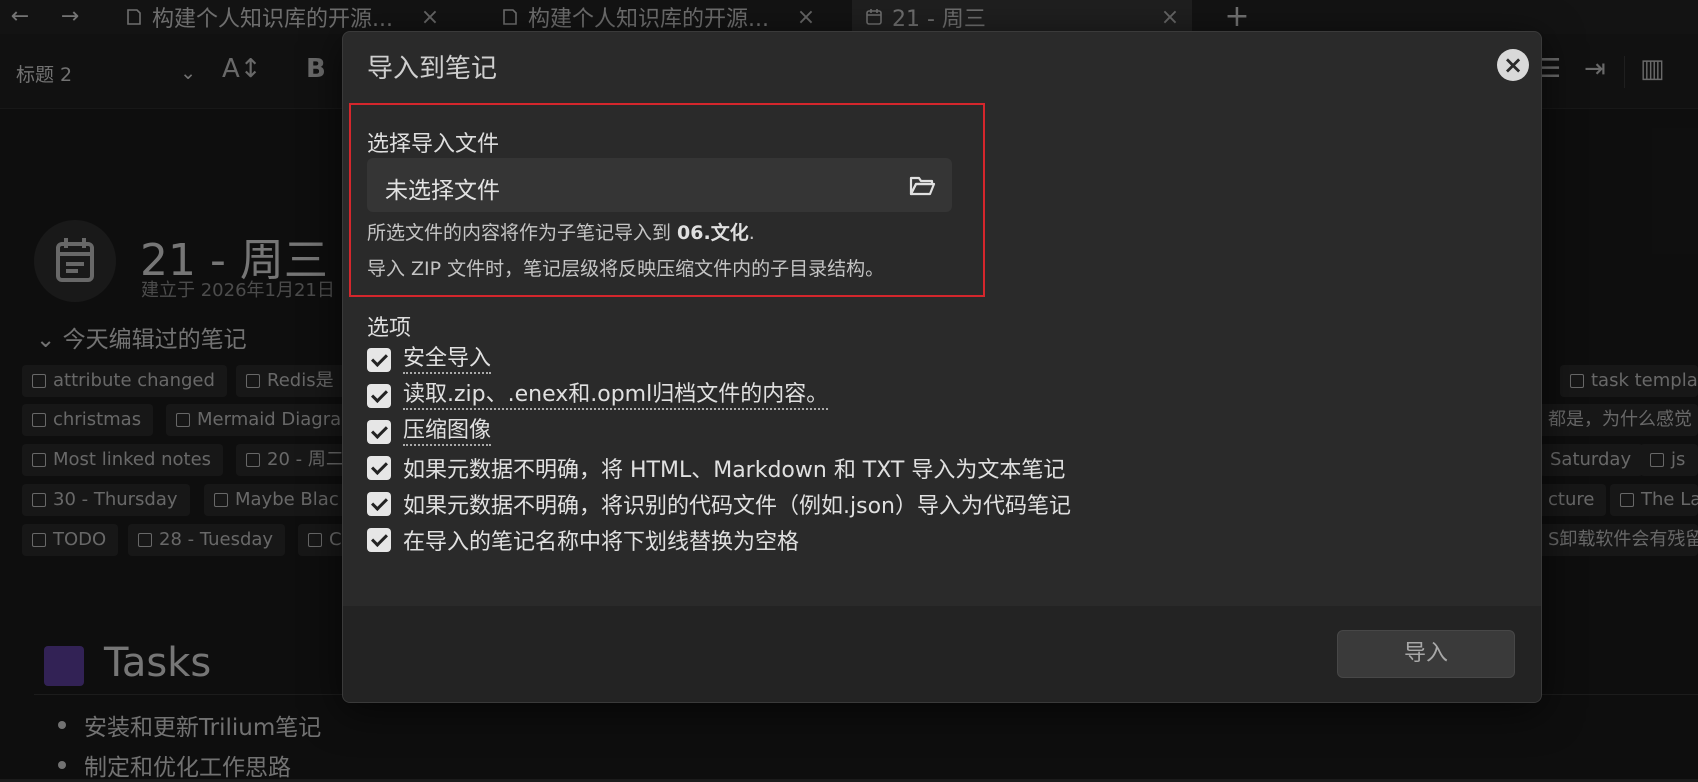 Image resolution: width=1698 pixels, height=782 pixels. I want to click on option-safe-import: 安全导入, so click(429, 360).